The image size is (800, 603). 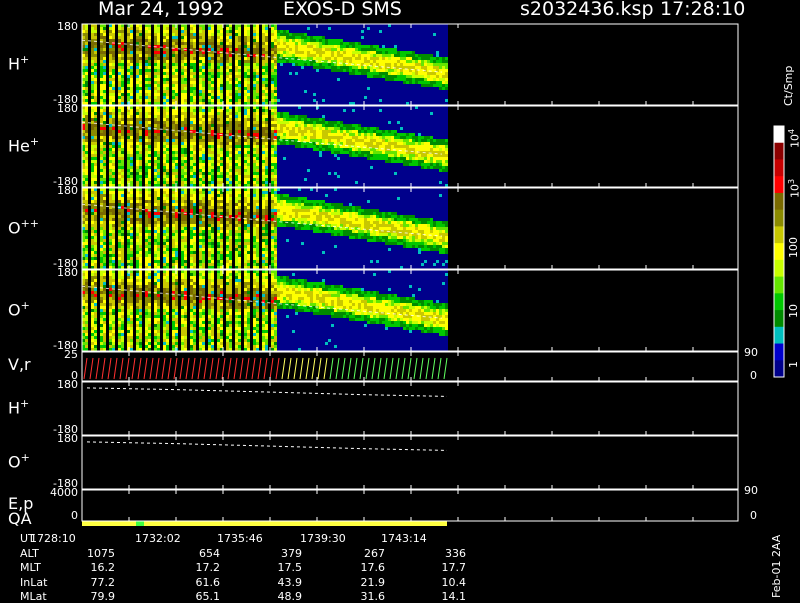 I want to click on panel-label-text: He, so click(x=19, y=145).